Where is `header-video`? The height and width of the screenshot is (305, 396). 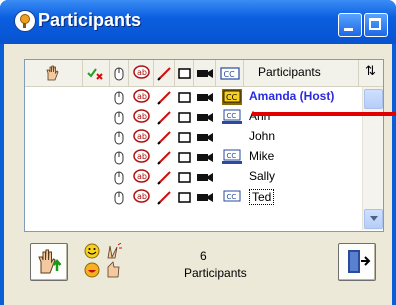 header-video is located at coordinates (205, 73).